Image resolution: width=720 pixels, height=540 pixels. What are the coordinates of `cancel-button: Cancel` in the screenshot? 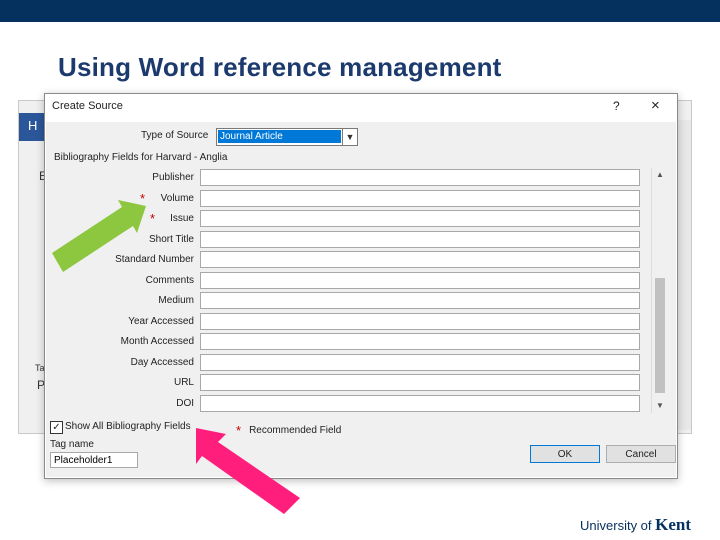 It's located at (641, 454).